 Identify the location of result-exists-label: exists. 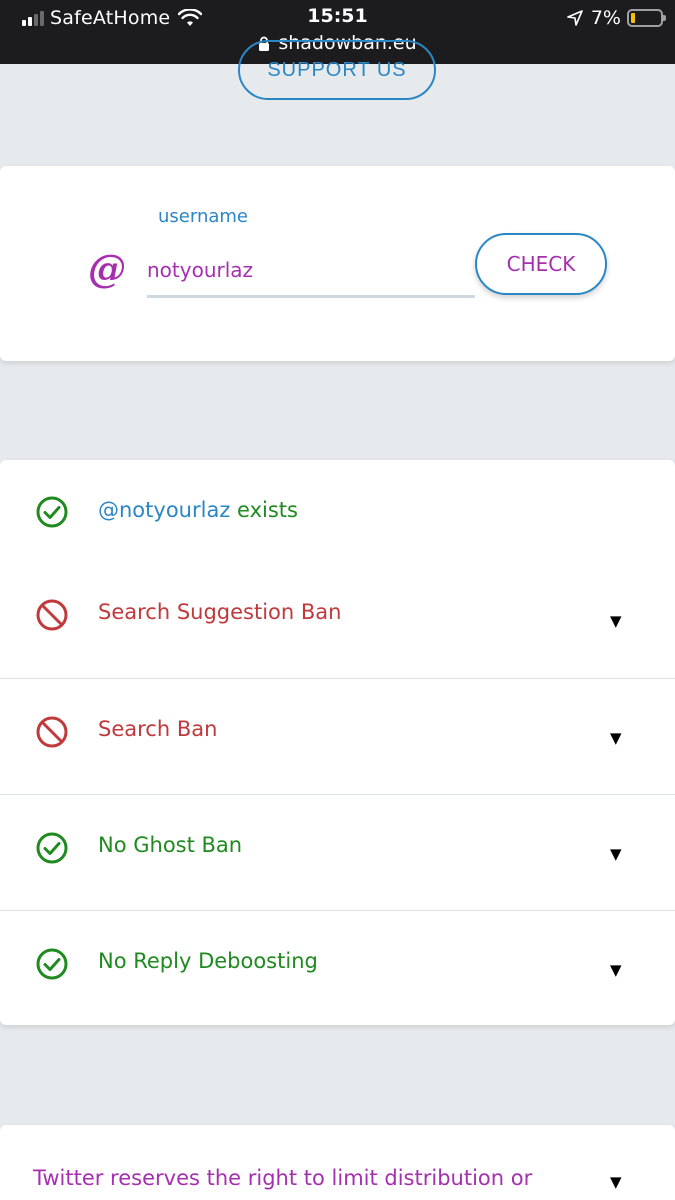
(264, 510).